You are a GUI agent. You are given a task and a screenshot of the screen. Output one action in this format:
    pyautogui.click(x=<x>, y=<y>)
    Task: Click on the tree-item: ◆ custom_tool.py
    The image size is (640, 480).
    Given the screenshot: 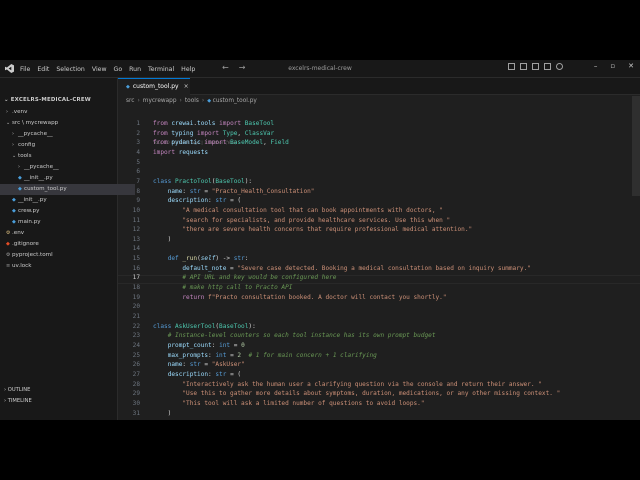 What is the action you would take?
    pyautogui.click(x=67, y=189)
    